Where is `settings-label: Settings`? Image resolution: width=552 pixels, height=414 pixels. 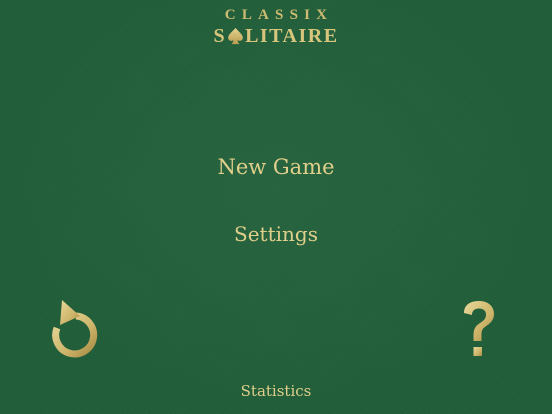
settings-label: Settings is located at coordinates (276, 234).